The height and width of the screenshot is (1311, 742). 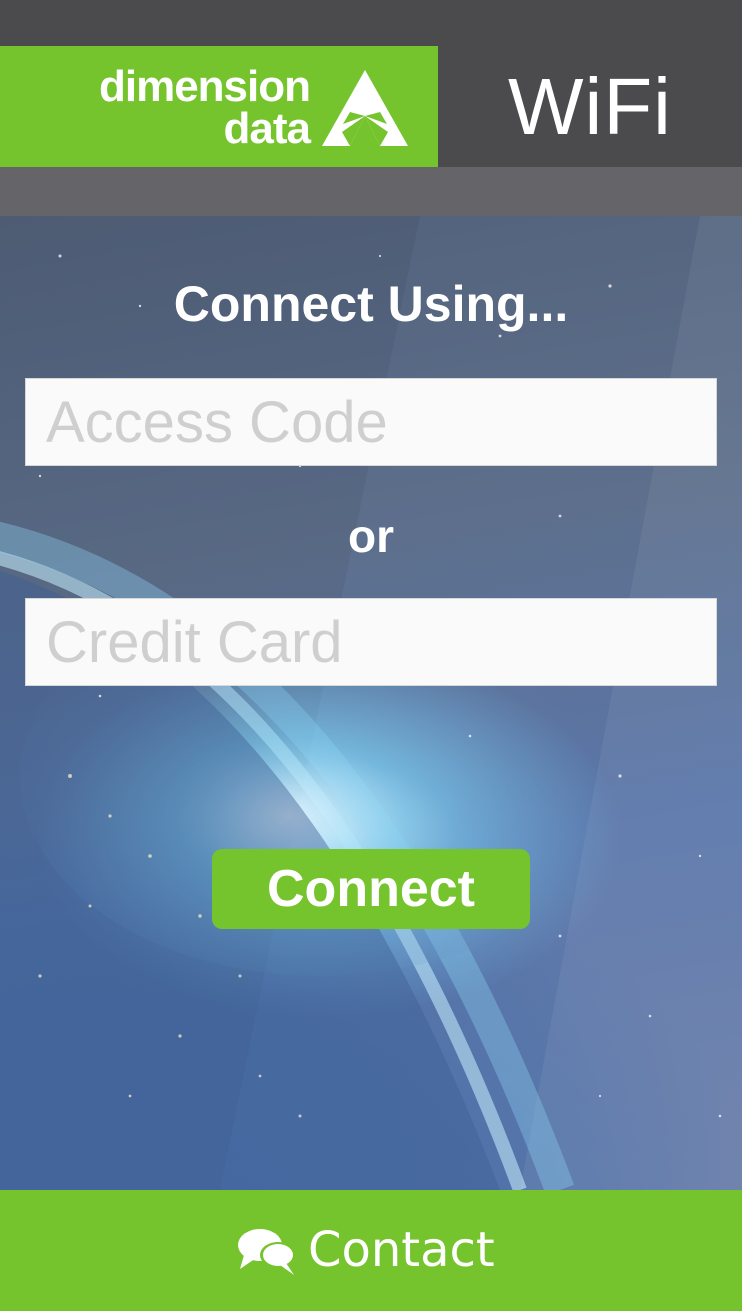 What do you see at coordinates (371, 889) in the screenshot?
I see `connect-button: Connect` at bounding box center [371, 889].